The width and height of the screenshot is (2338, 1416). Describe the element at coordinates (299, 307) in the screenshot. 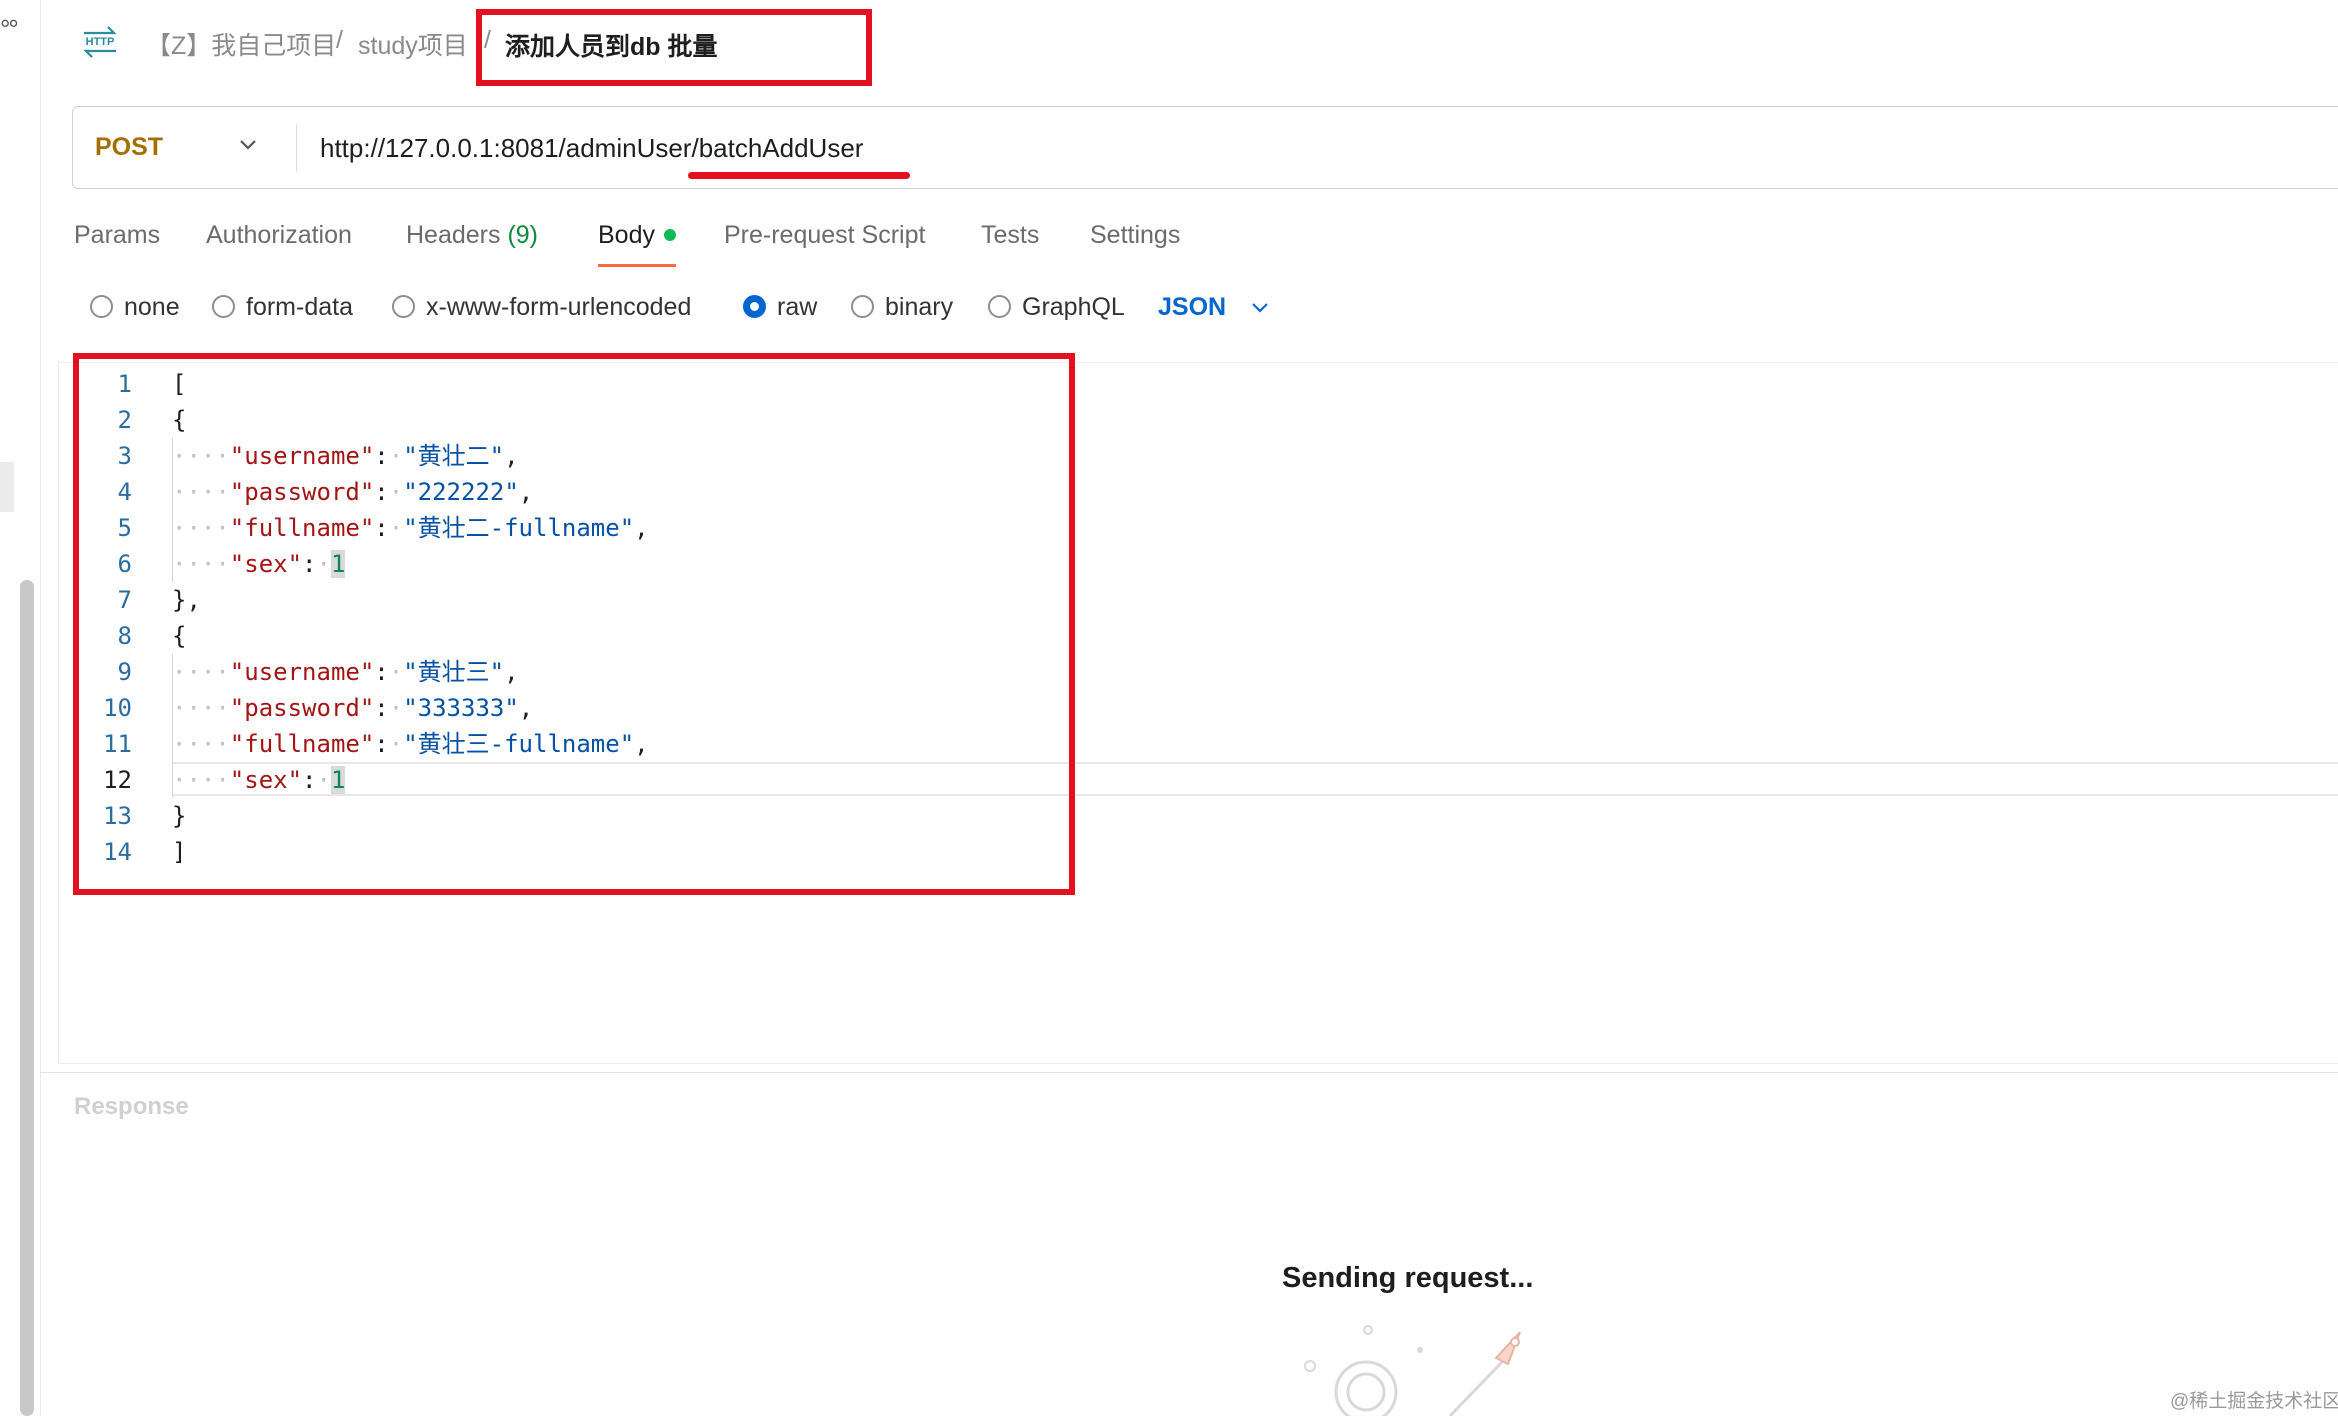

I see `radio-label-form-data: form-data` at that location.